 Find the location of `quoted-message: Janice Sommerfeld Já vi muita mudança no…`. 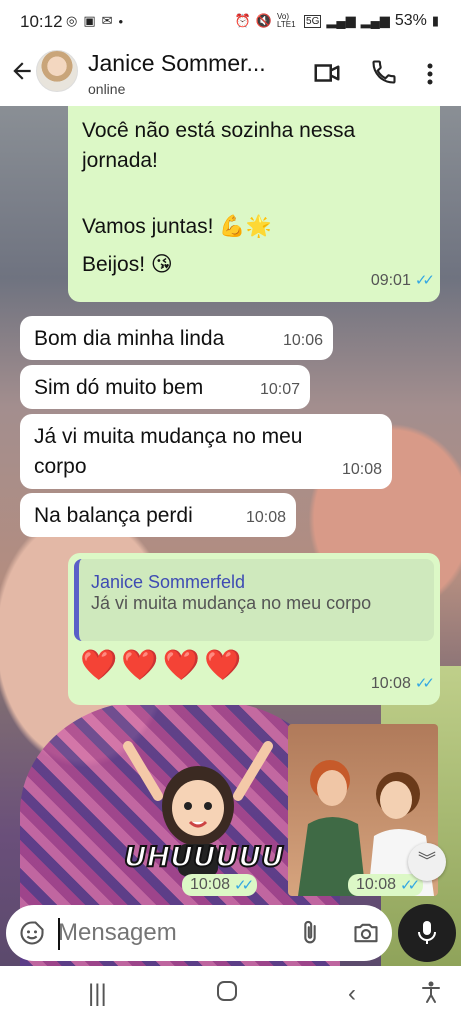

quoted-message: Janice Sommerfeld Já vi muita mudança no… is located at coordinates (254, 600).